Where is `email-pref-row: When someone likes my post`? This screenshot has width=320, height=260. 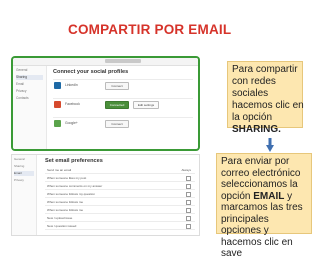
email-pref-row: When someone likes my post is located at coordinates (120, 178).